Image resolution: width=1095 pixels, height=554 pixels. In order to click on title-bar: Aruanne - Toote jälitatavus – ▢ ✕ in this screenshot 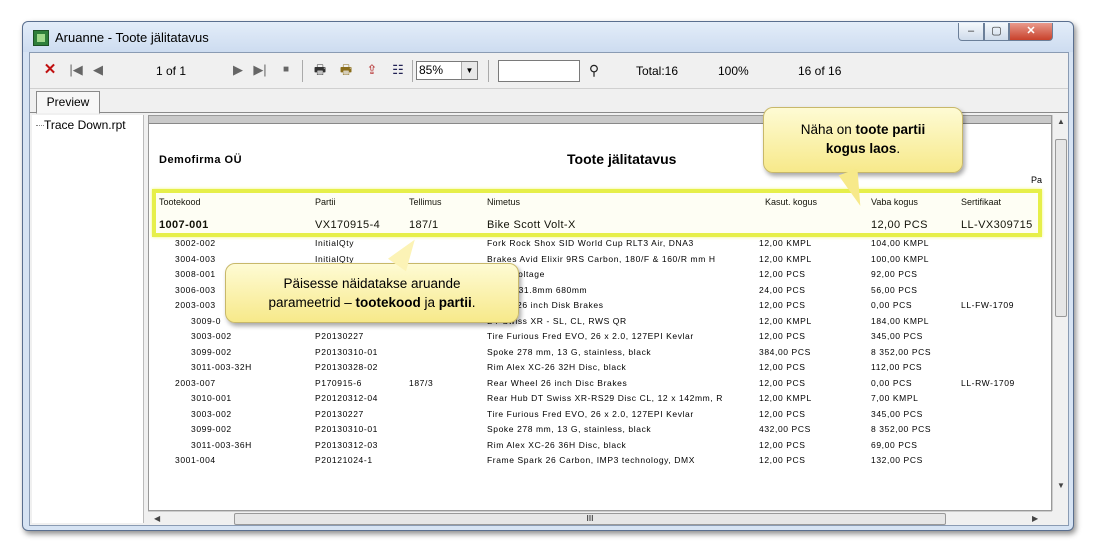, I will do `click(548, 37)`.